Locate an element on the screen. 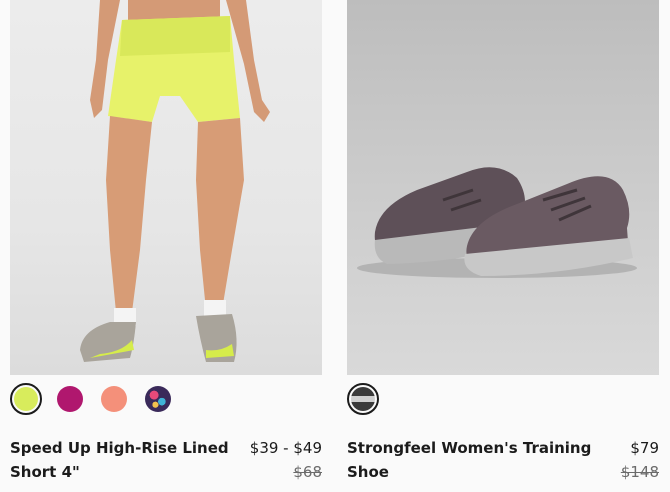 The image size is (670, 492). shoes-illustration is located at coordinates (497, 222).